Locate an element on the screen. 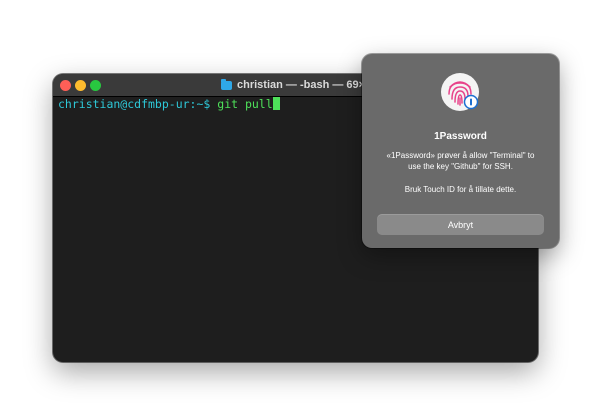 This screenshot has width=604, height=410. text-cursor is located at coordinates (276, 103).